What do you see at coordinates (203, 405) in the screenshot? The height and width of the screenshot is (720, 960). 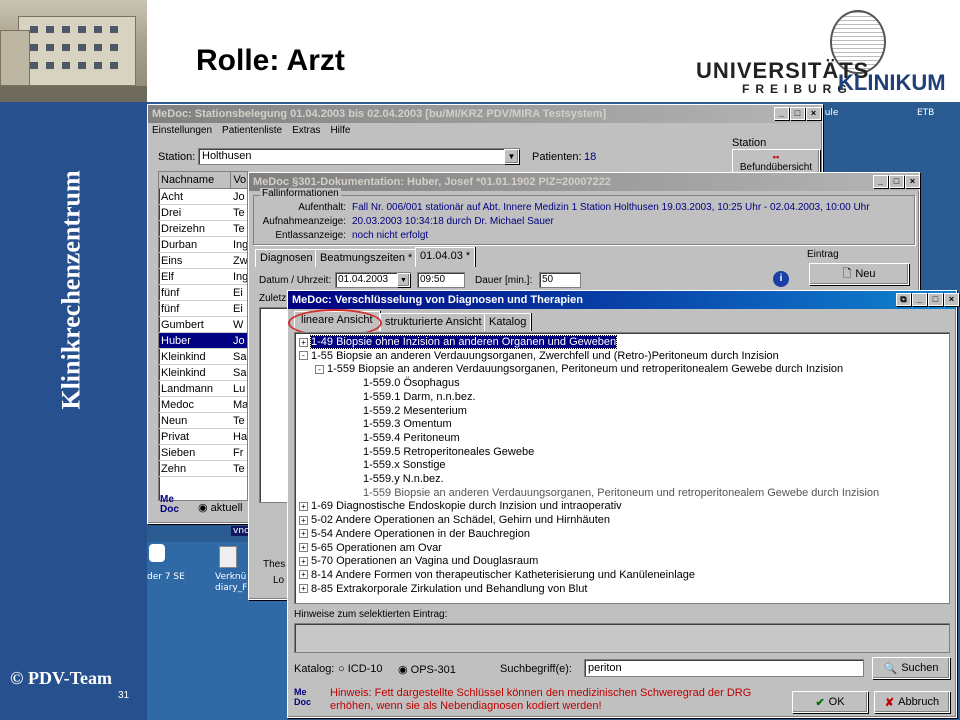 I see `table-row: Medoc Ma` at bounding box center [203, 405].